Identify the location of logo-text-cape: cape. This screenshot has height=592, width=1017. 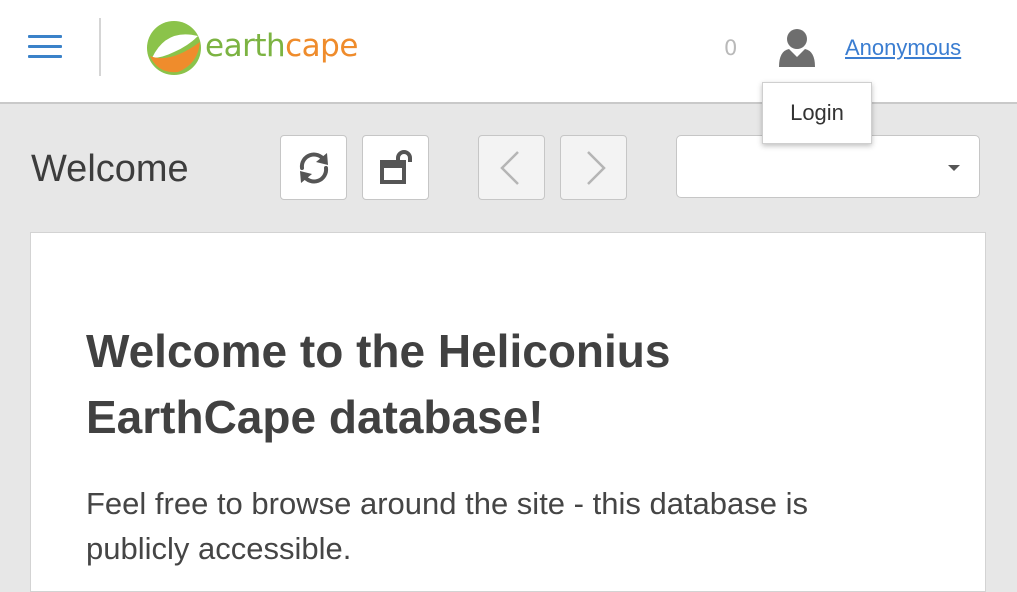
(321, 46).